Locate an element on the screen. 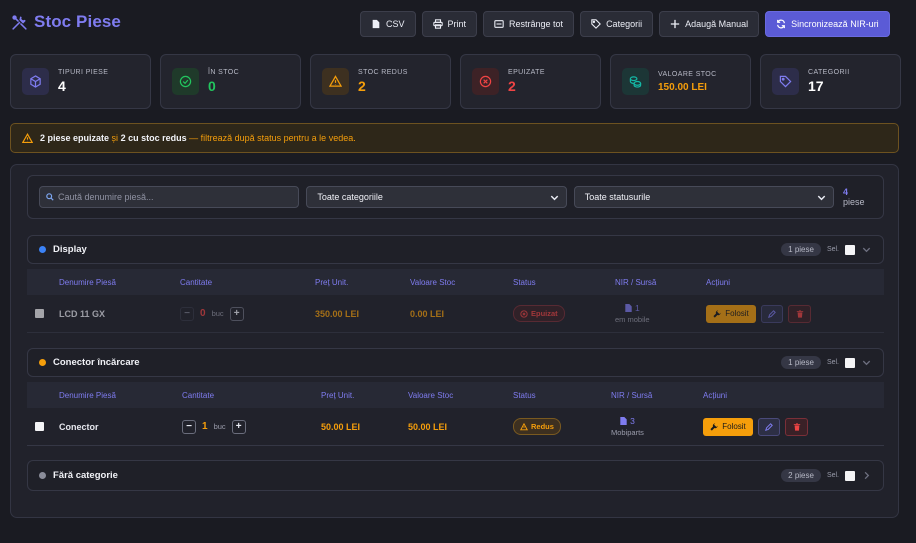 The image size is (916, 543). print-button-label: Print is located at coordinates (457, 24).